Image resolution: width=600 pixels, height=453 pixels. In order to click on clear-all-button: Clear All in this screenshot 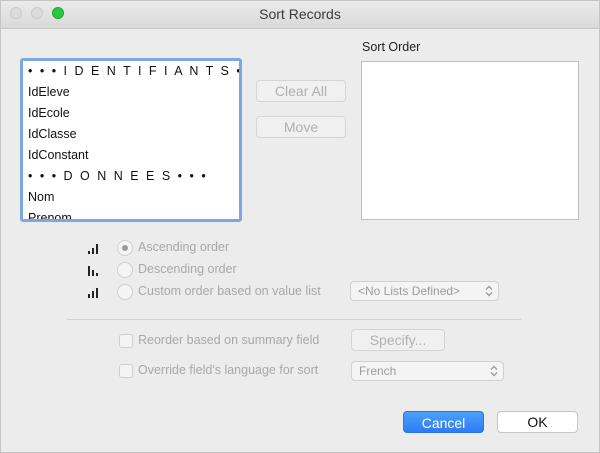, I will do `click(301, 91)`.